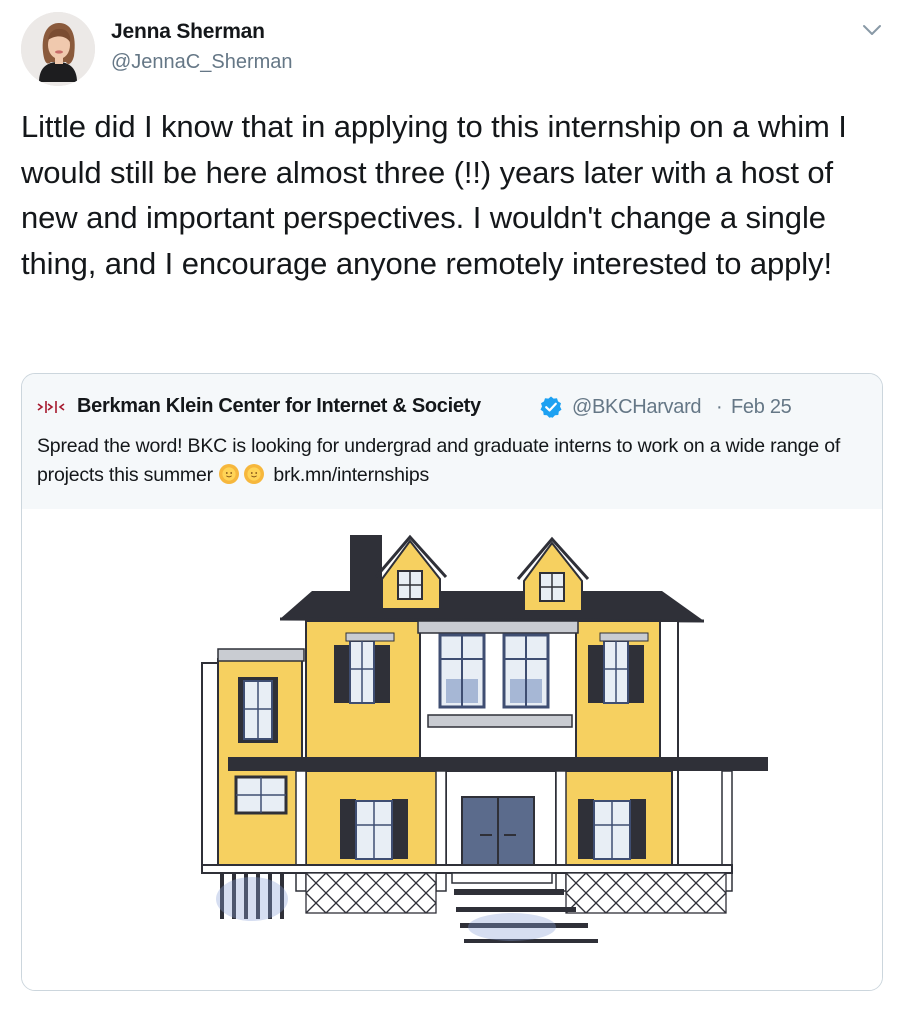 This screenshot has width=900, height=1017. What do you see at coordinates (637, 407) in the screenshot?
I see `quoted-author-handle: @BKCHarvard` at bounding box center [637, 407].